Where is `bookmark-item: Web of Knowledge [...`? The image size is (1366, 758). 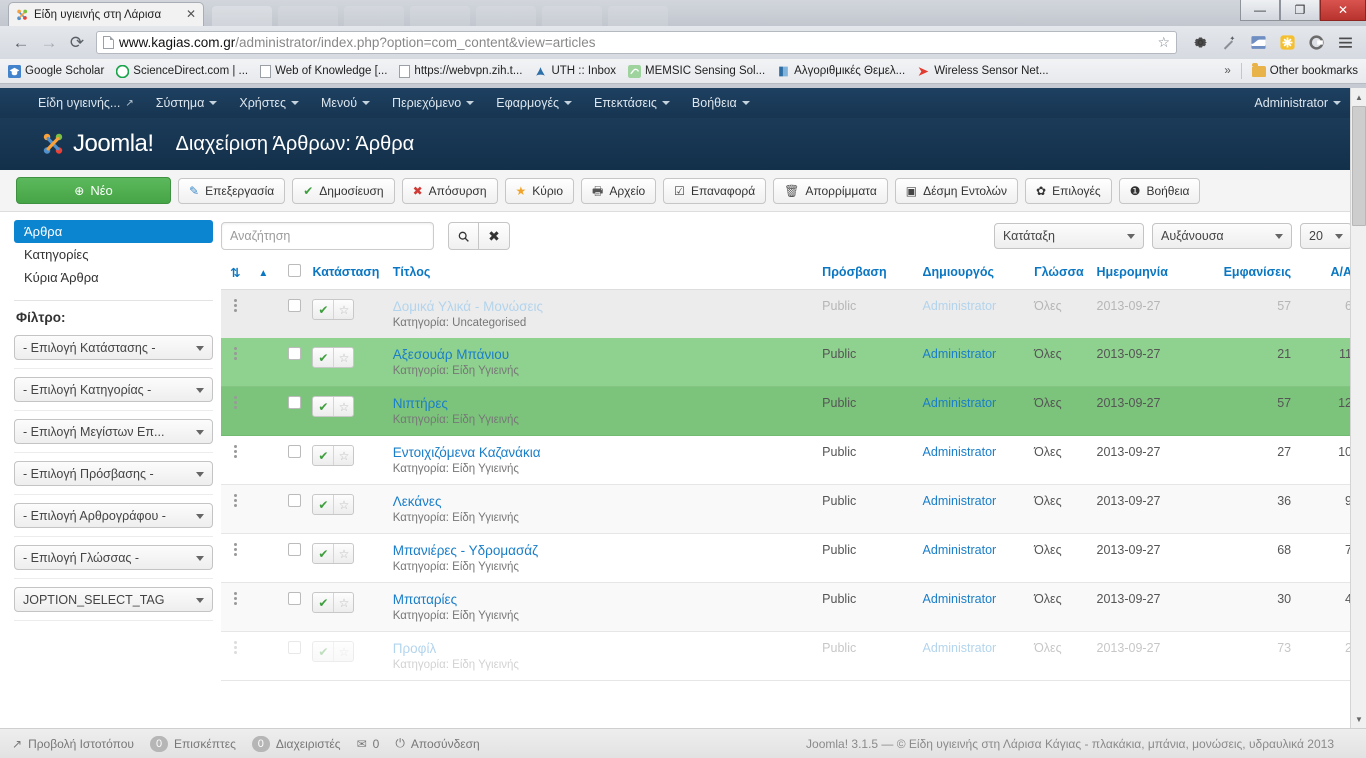
bookmark-item: Web of Knowledge [... is located at coordinates (323, 71).